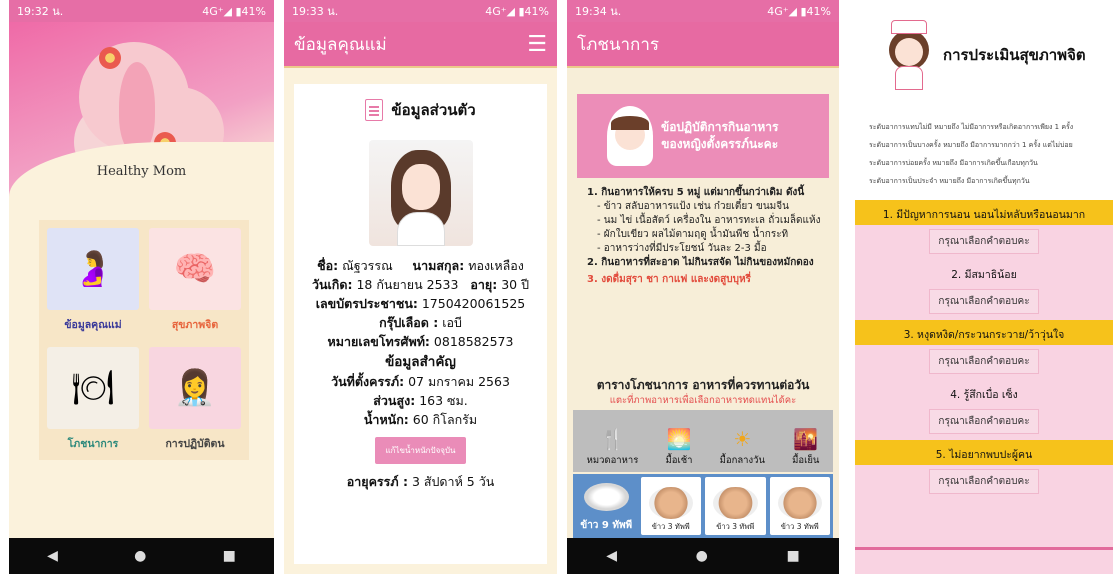 The width and height of the screenshot is (1113, 574). What do you see at coordinates (374, 110) in the screenshot?
I see `document-icon` at bounding box center [374, 110].